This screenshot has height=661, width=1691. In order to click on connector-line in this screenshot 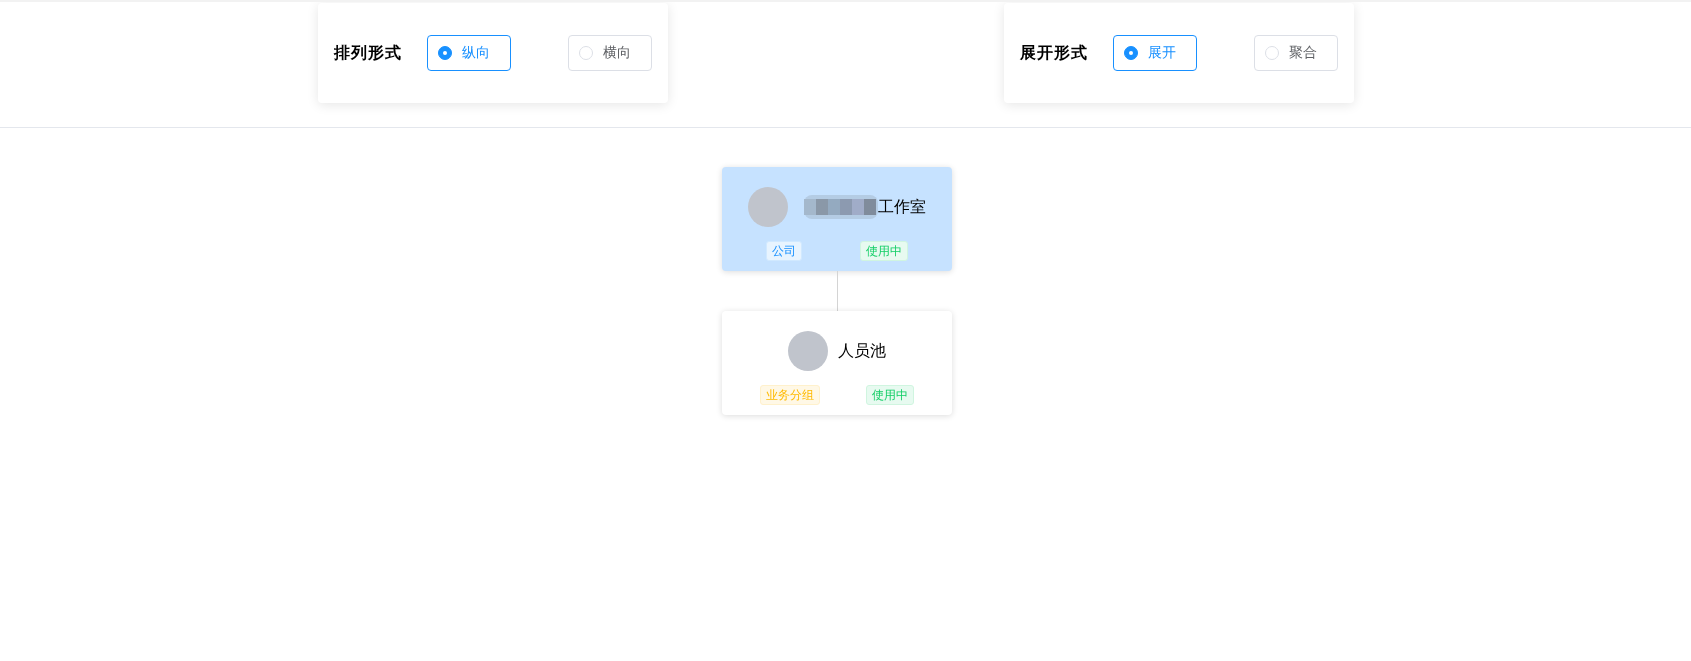, I will do `click(837, 291)`.